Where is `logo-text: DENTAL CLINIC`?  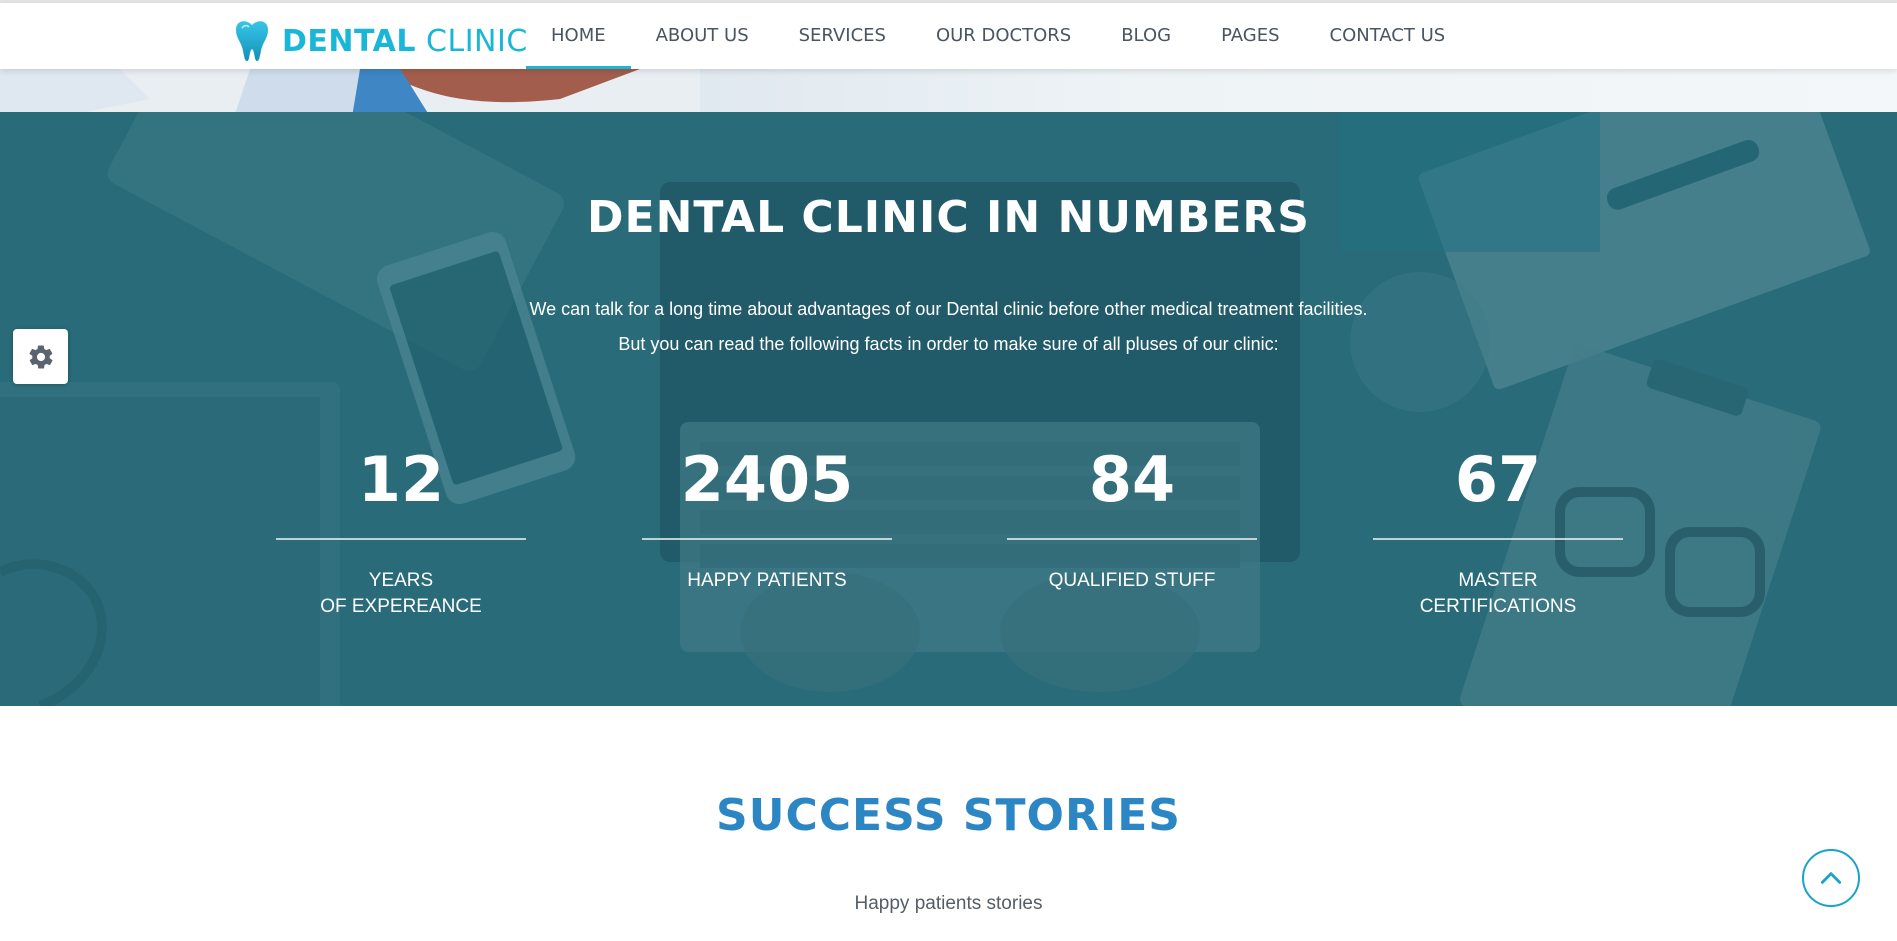 logo-text: DENTAL CLINIC is located at coordinates (405, 41).